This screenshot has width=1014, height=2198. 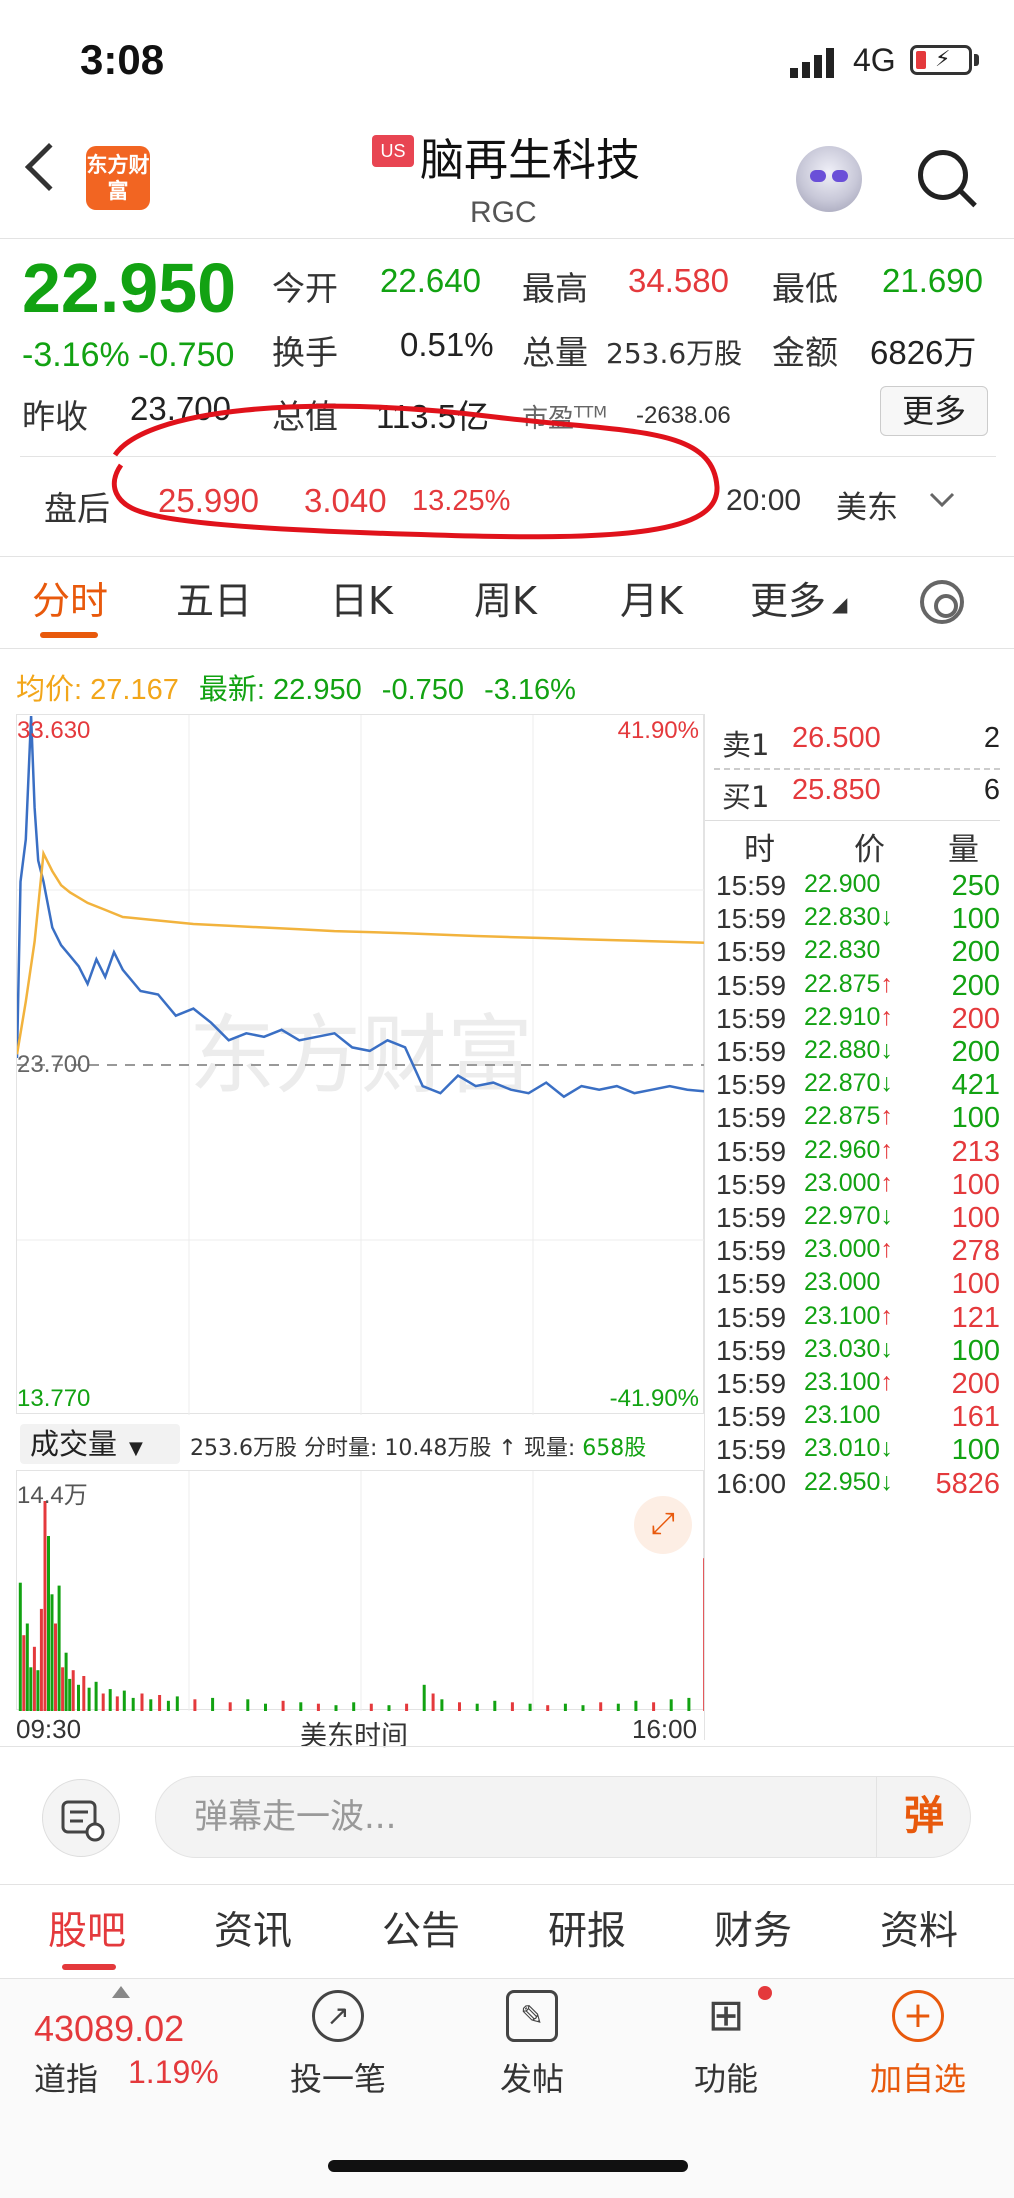 What do you see at coordinates (337, 2079) in the screenshot?
I see `invest-label: 投一笔` at bounding box center [337, 2079].